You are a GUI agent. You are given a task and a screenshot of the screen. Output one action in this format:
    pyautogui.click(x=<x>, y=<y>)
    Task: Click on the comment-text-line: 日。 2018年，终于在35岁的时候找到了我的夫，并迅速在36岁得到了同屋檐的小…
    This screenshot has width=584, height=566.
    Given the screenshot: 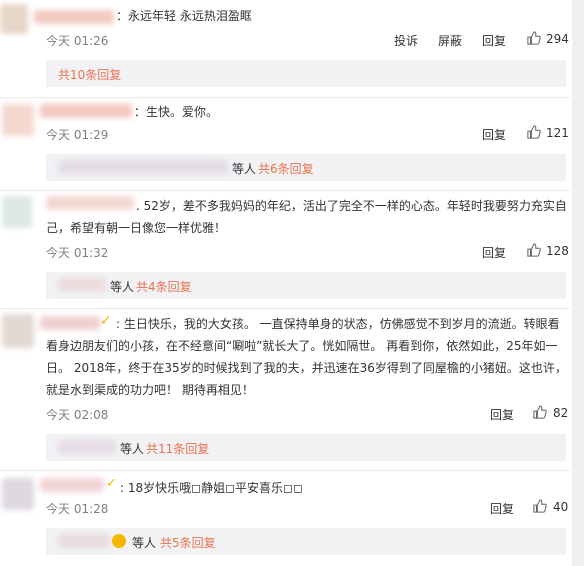 What is the action you would take?
    pyautogui.click(x=306, y=368)
    